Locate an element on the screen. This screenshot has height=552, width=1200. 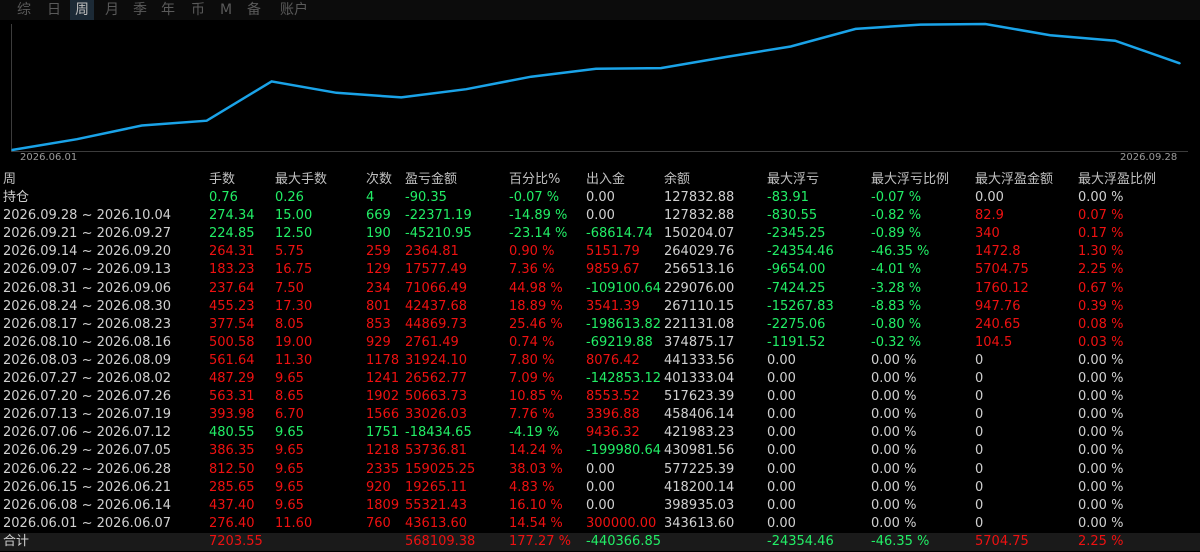
cell-period: 2026.08.24 ~ 2026.08.30 is located at coordinates (87, 306).